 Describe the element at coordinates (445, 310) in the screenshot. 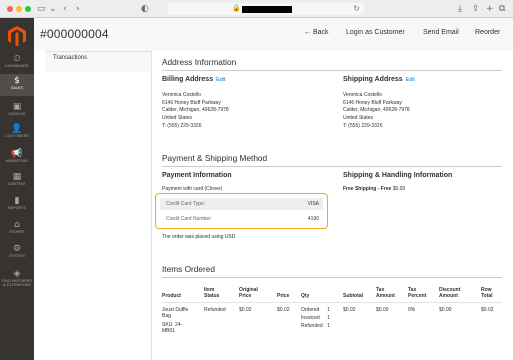

I see `row-discount: $0.00` at that location.